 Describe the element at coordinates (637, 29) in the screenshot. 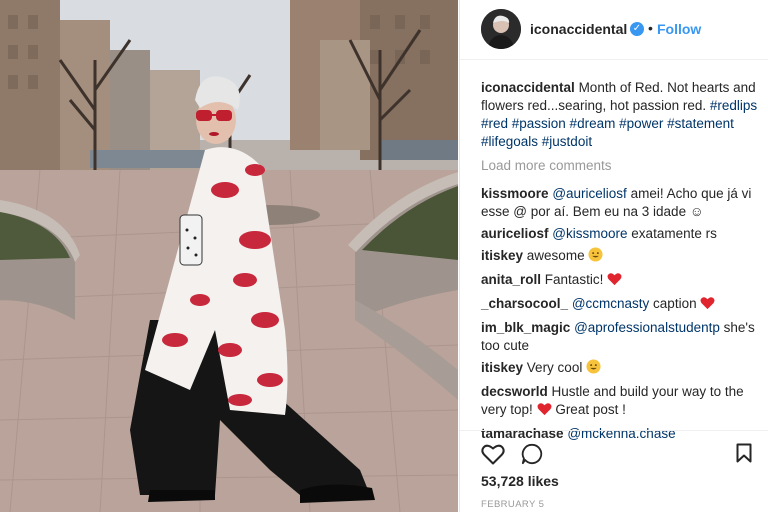

I see `verified-badge-icon: ✓` at that location.